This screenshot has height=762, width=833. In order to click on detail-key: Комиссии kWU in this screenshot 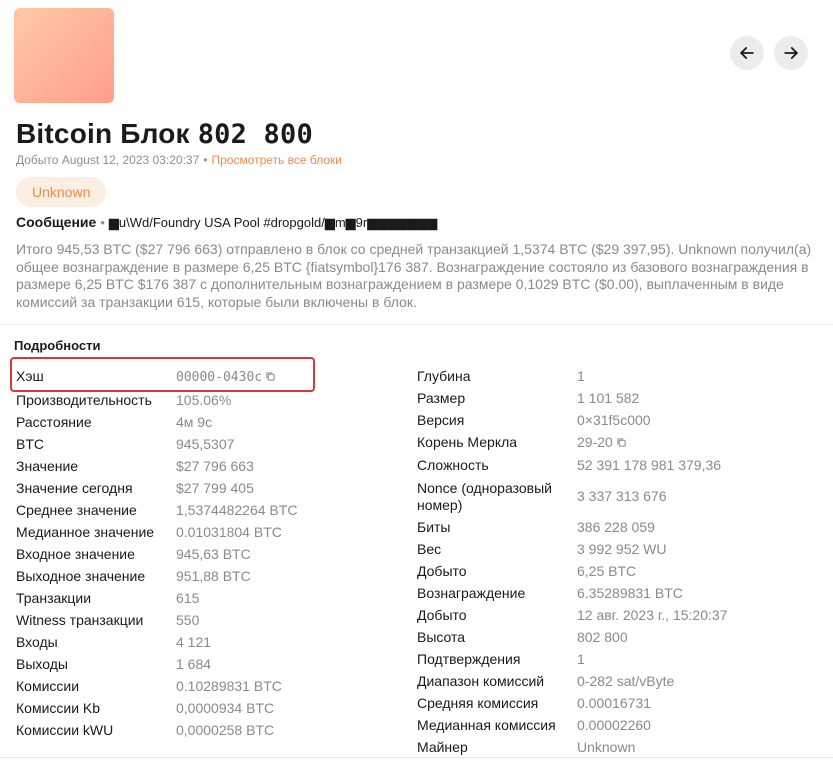, I will do `click(65, 730)`.